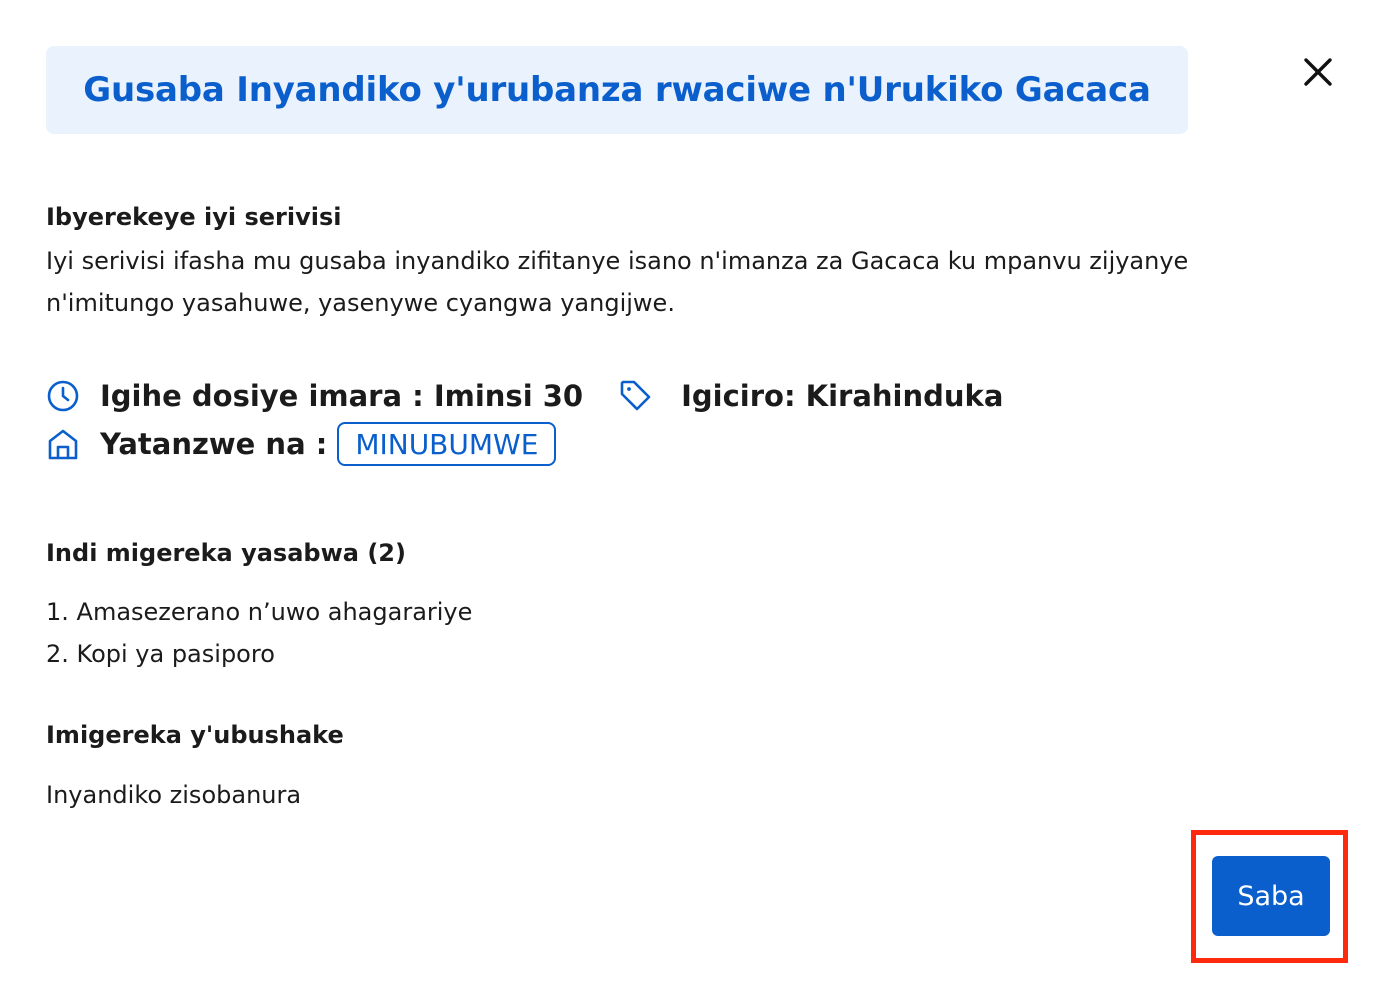  What do you see at coordinates (63, 396) in the screenshot?
I see `clock-icon` at bounding box center [63, 396].